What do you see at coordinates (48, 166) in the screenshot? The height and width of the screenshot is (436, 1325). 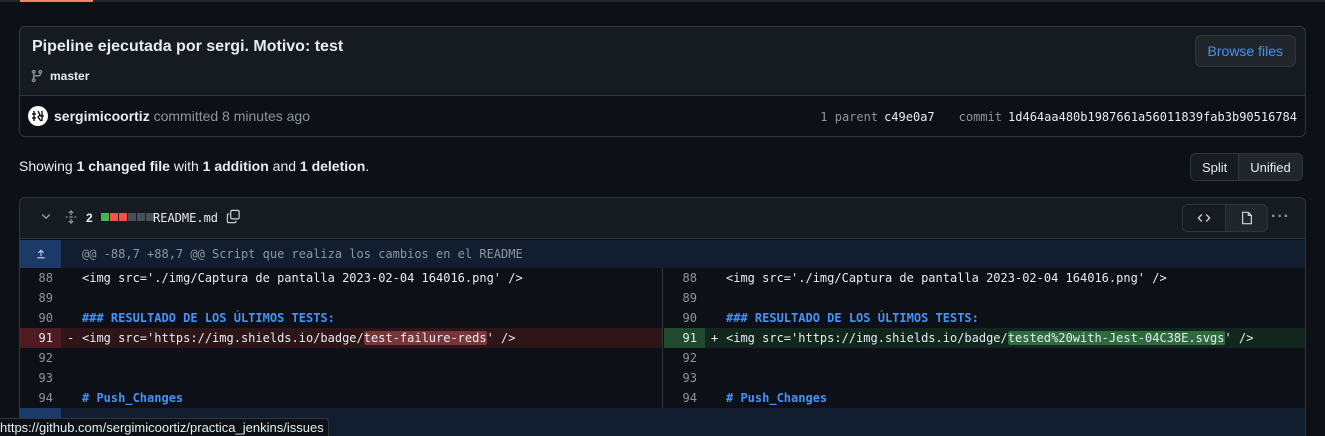 I see `summary-prefix: Showing` at bounding box center [48, 166].